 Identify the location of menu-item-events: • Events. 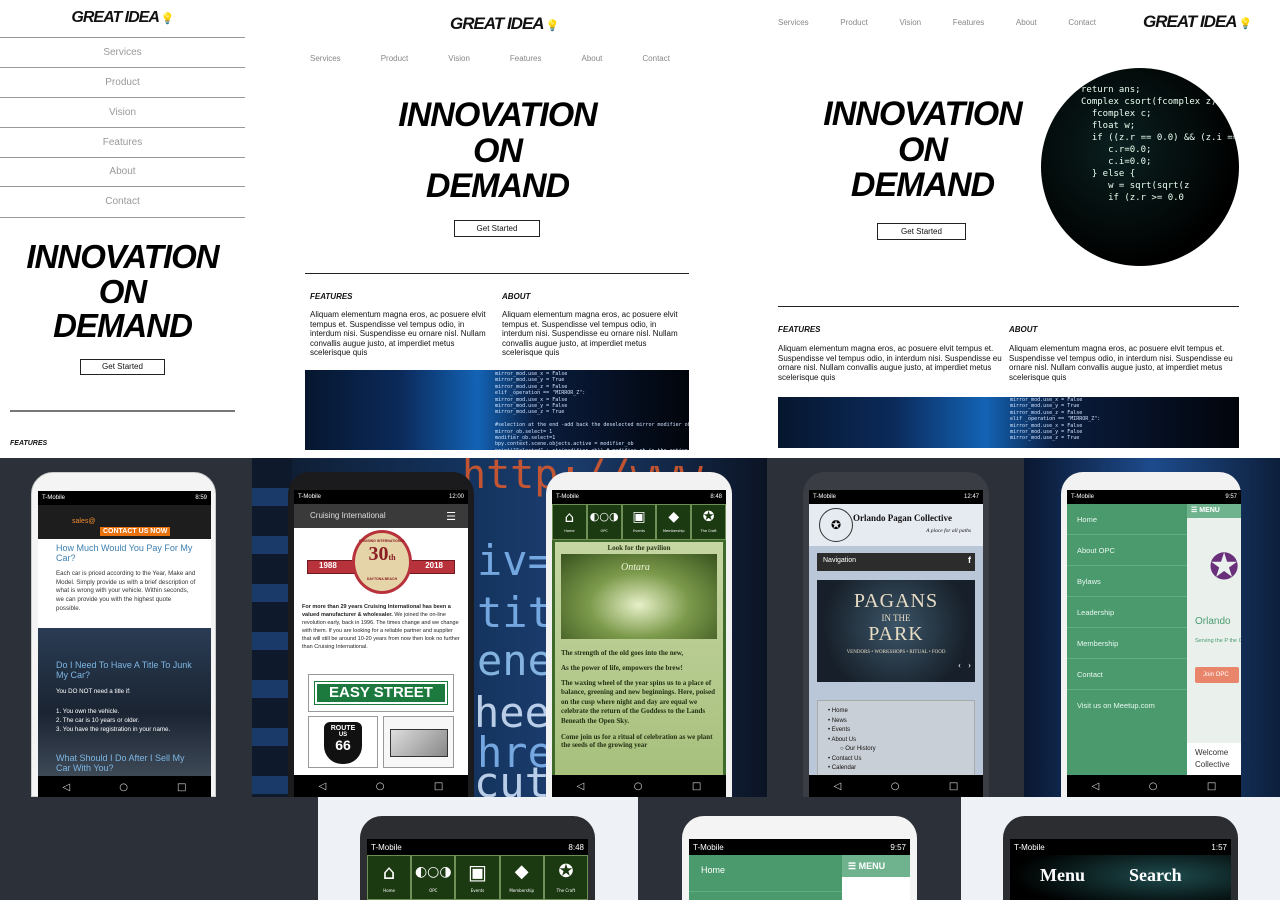
(901, 731).